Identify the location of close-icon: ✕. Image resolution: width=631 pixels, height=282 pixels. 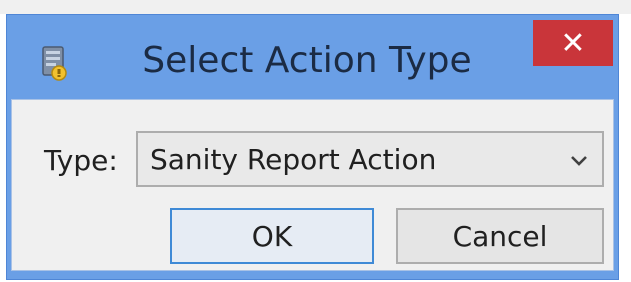
(573, 43).